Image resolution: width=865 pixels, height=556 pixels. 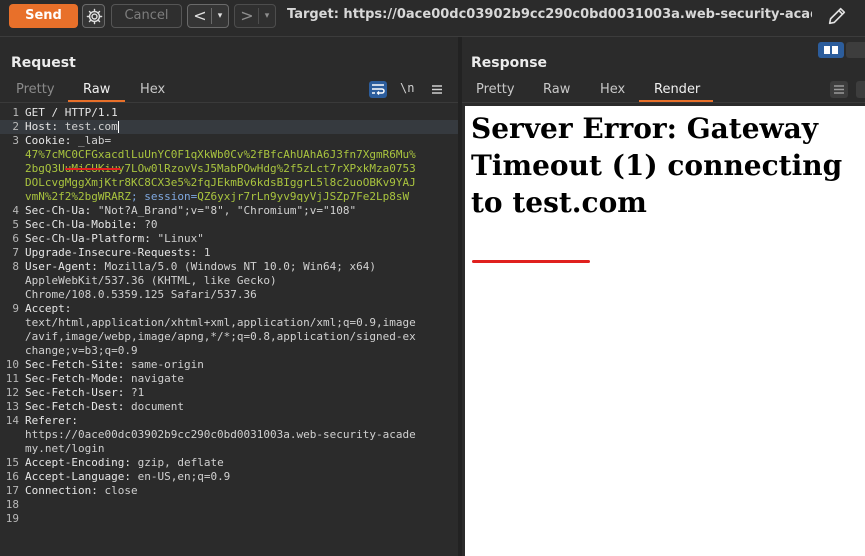 I want to click on pencil-icon, so click(x=837, y=18).